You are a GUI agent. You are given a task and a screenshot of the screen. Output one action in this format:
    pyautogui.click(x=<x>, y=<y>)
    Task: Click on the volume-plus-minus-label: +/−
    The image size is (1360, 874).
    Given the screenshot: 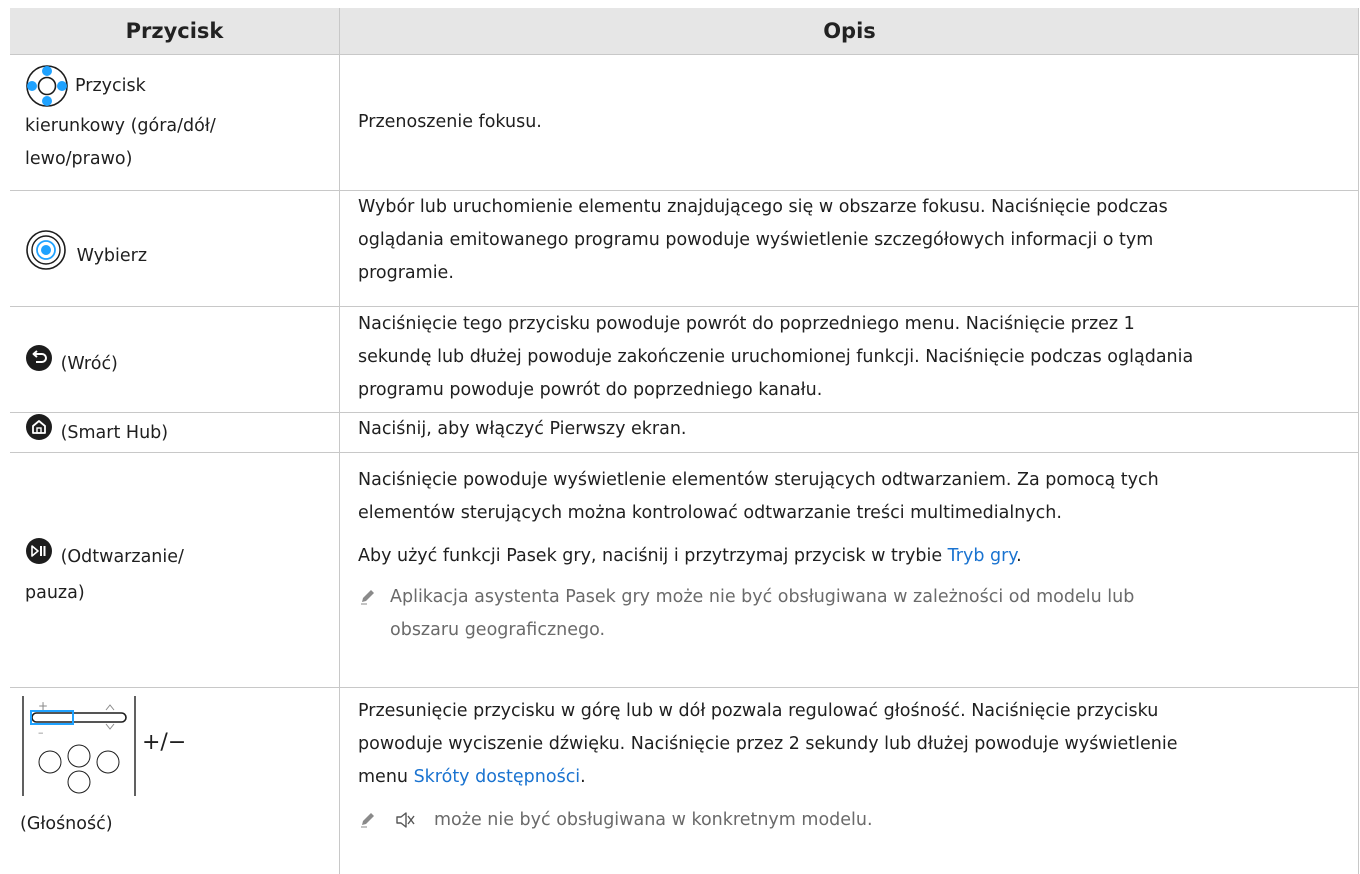 What is the action you would take?
    pyautogui.click(x=164, y=742)
    